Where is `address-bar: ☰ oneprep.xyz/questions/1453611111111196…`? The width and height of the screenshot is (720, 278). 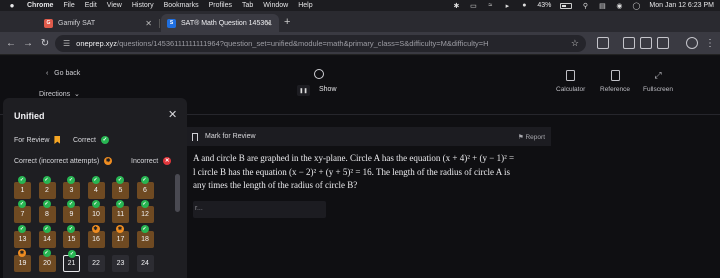
address-bar: ☰ oneprep.xyz/questions/1453611111111196… is located at coordinates (320, 43).